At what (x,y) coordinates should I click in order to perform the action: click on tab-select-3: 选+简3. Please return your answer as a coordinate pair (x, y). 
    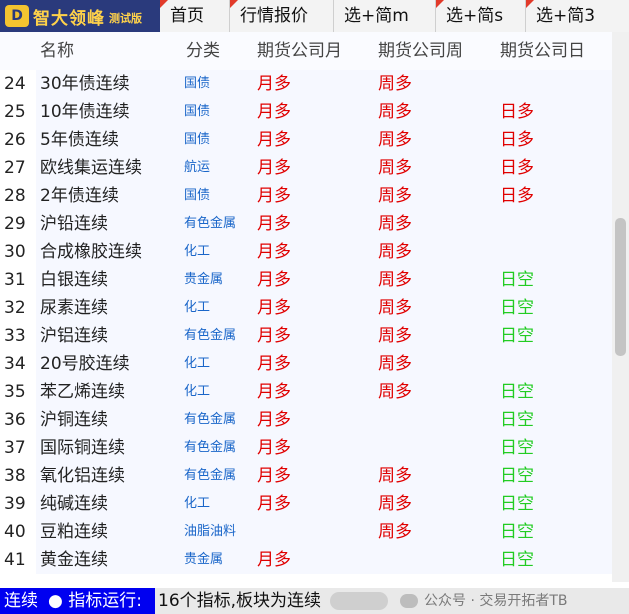
    Looking at the image, I should click on (577, 16).